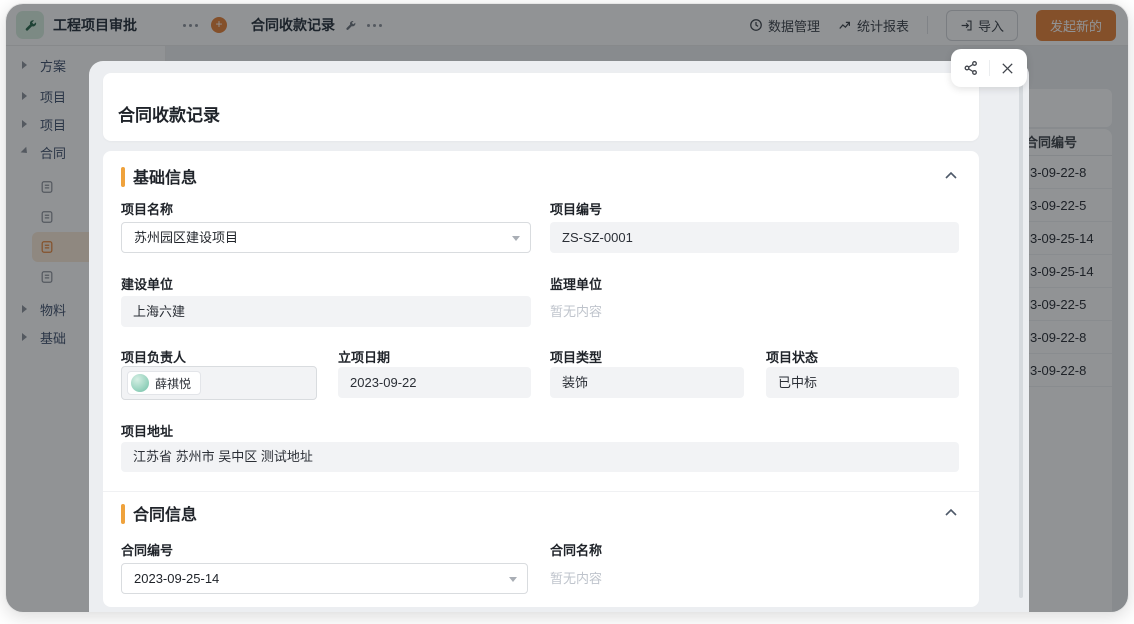  I want to click on section-title-contract: 合同信息, so click(165, 515).